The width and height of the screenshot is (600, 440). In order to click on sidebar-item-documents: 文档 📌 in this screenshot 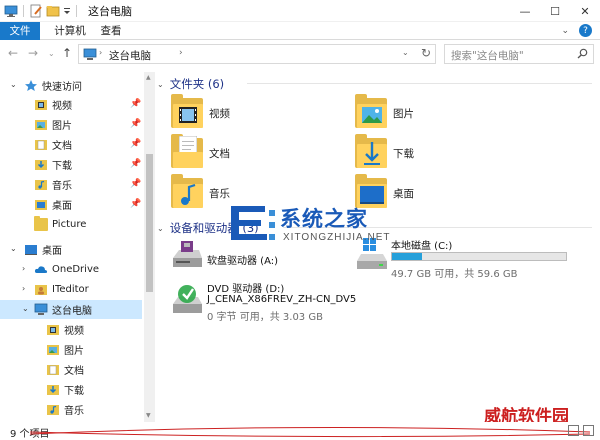, I will do `click(70, 144)`.